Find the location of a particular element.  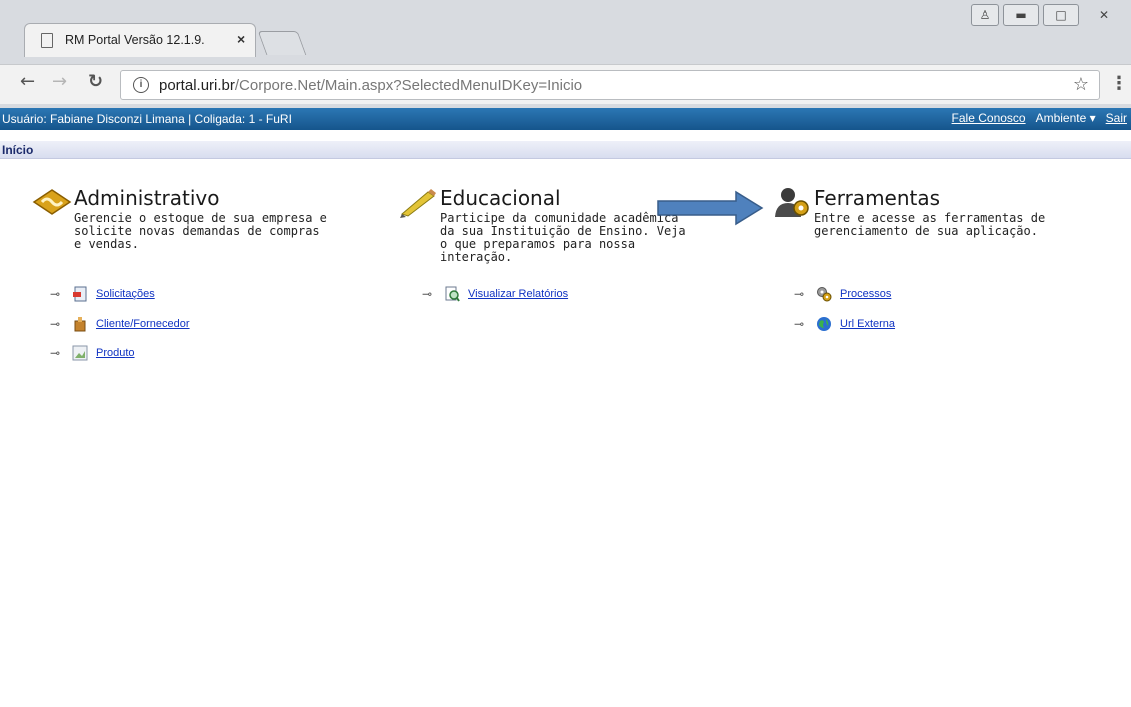

reload-icon: ↻ is located at coordinates (95, 81).